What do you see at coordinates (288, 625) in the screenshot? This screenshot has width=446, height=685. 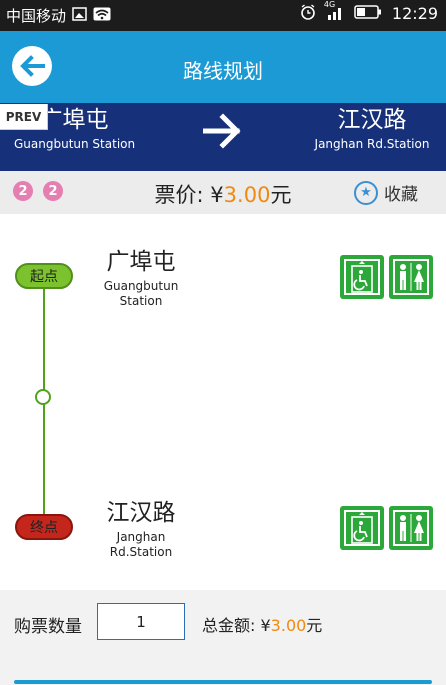 I see `total-value: 3.00` at bounding box center [288, 625].